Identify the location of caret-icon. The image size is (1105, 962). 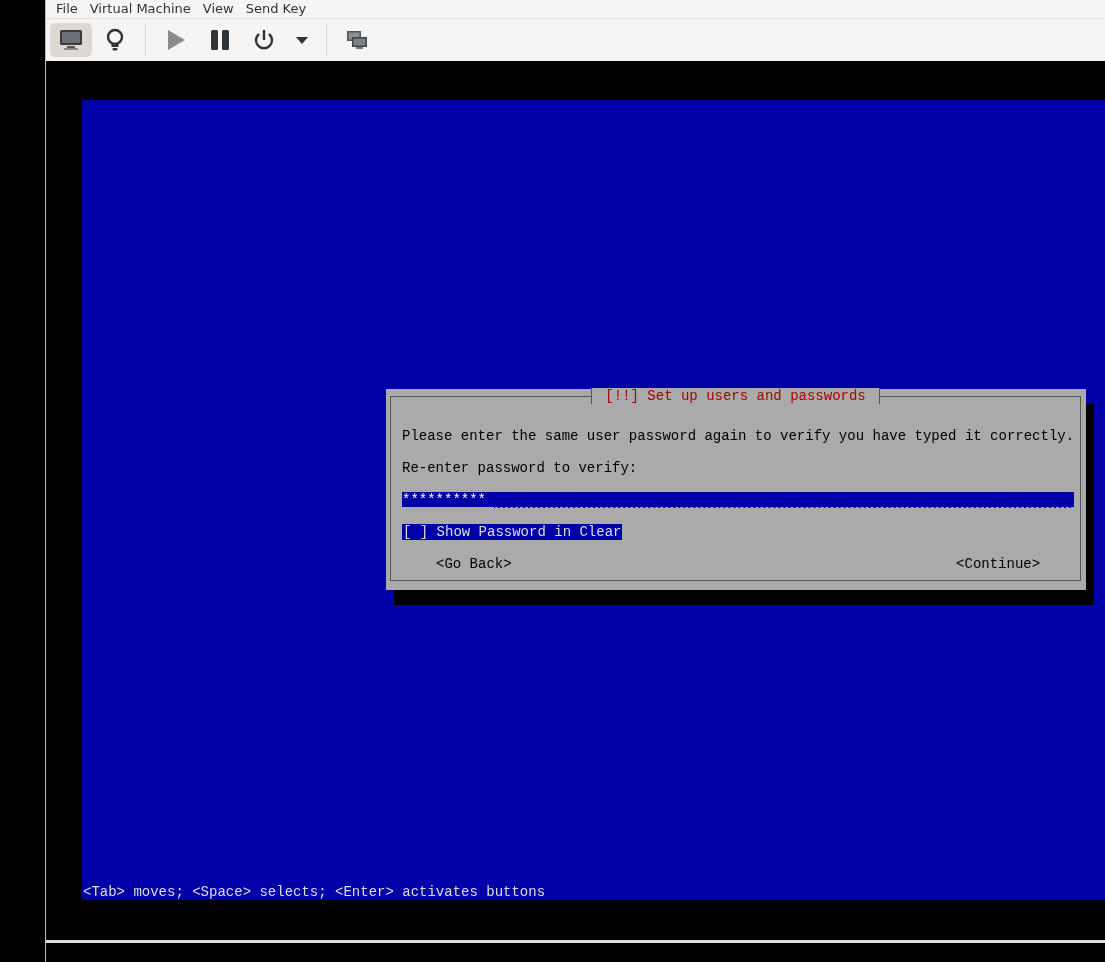
(302, 40).